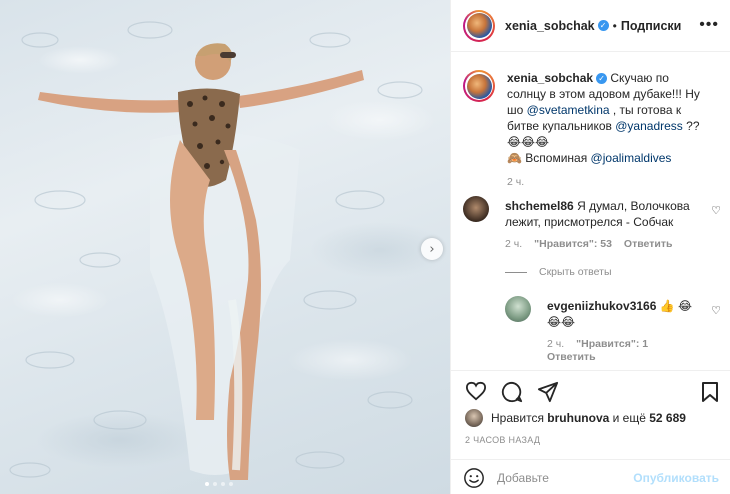 The image size is (730, 494). Describe the element at coordinates (612, 344) in the screenshot. I see `reply-likes: "Нравится": 1` at that location.